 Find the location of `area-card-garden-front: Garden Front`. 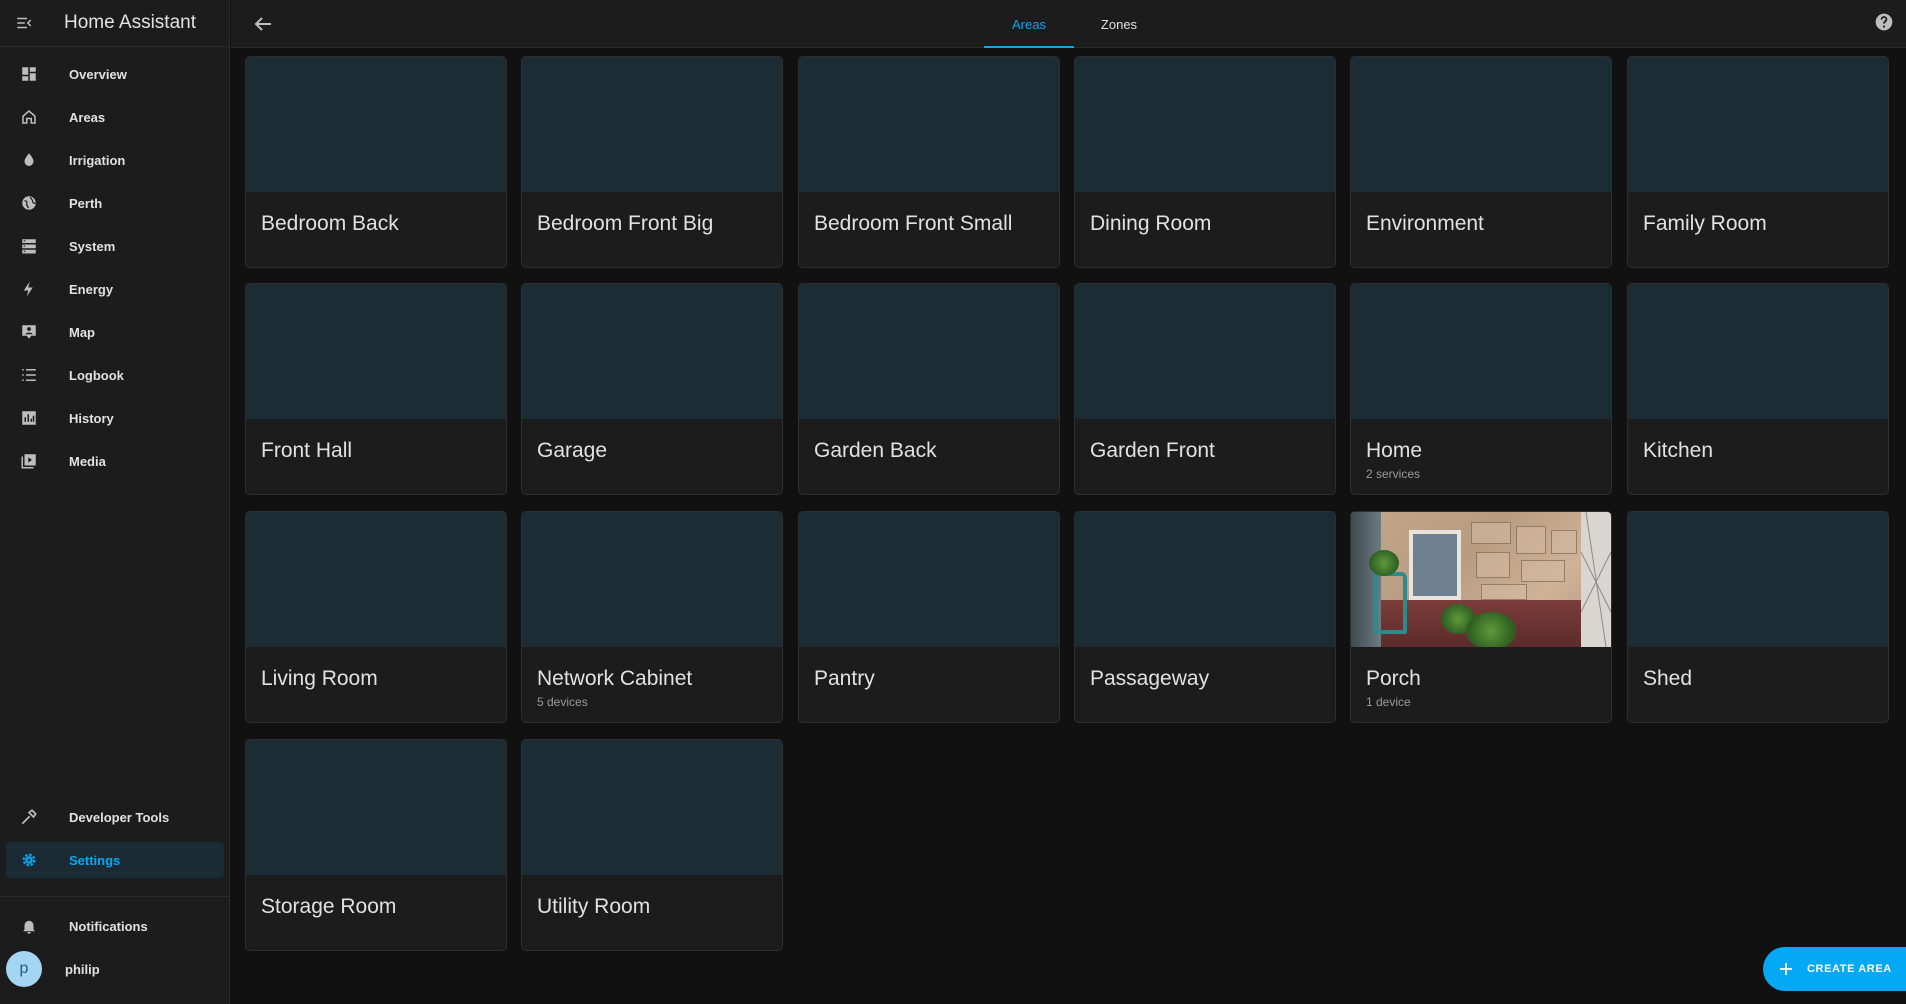

area-card-garden-front: Garden Front is located at coordinates (1205, 389).